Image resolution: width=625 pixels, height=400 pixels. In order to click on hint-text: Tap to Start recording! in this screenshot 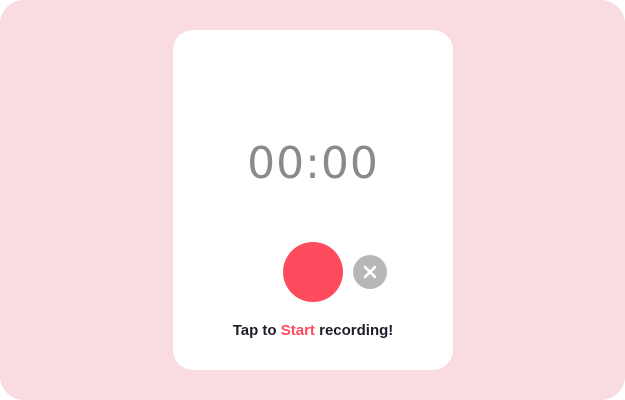, I will do `click(313, 331)`.